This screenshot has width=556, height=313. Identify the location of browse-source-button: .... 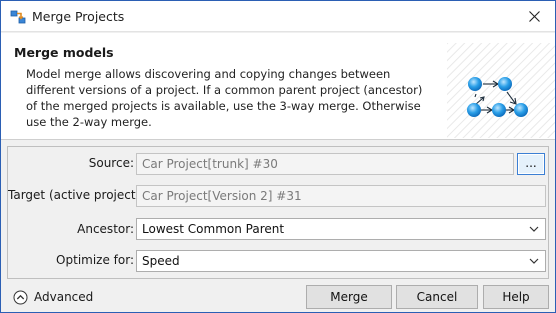
(531, 164).